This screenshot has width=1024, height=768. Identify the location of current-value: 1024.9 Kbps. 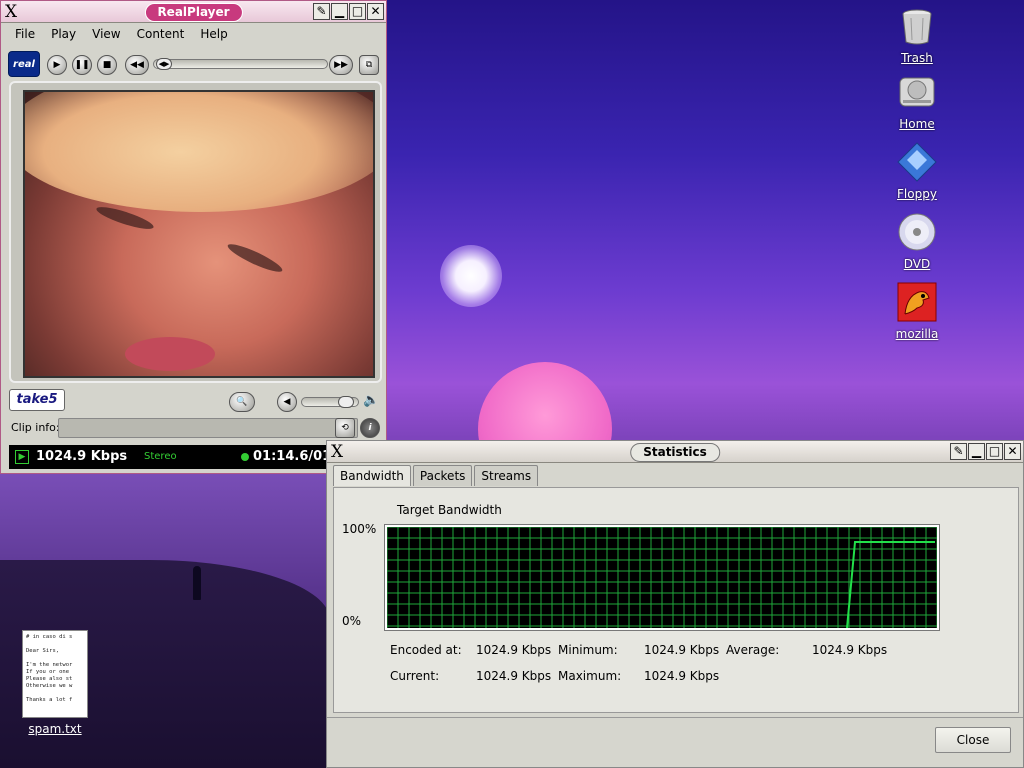
(514, 676).